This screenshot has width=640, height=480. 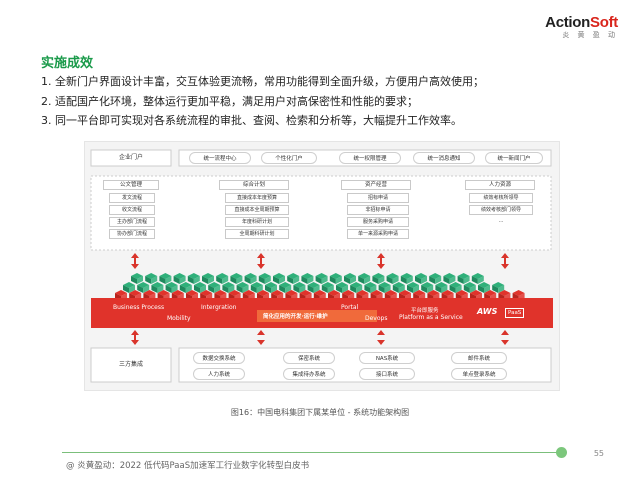 I want to click on logo-brand-a: Action, so click(x=568, y=22).